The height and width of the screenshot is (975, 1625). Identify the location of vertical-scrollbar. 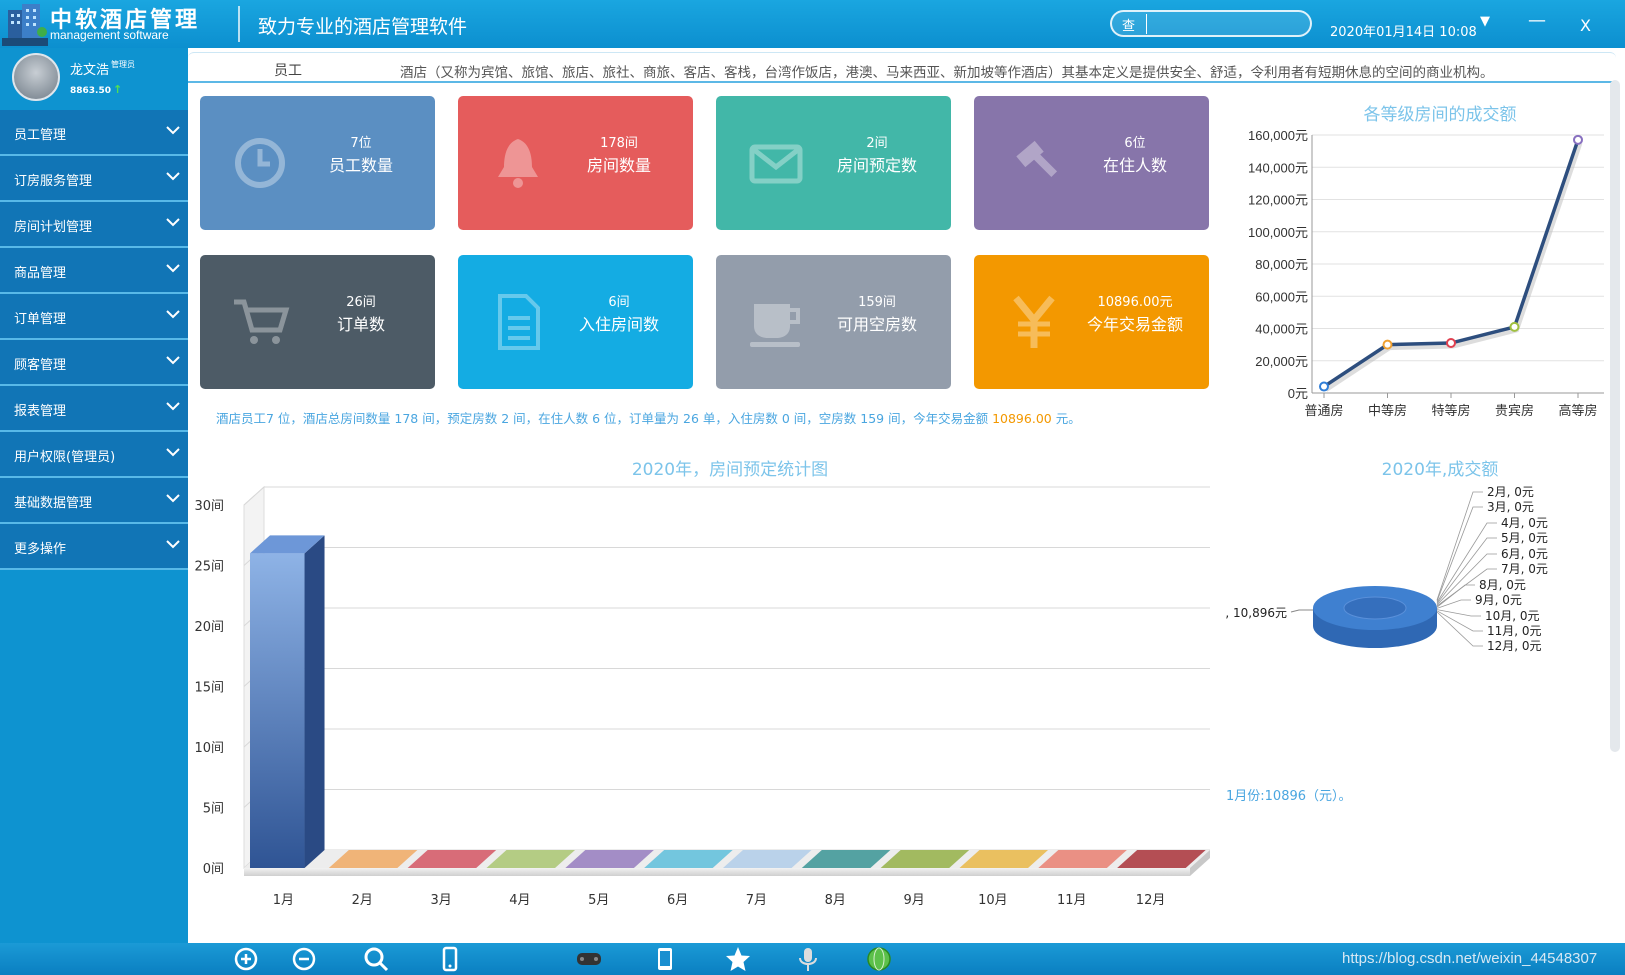
(1615, 416).